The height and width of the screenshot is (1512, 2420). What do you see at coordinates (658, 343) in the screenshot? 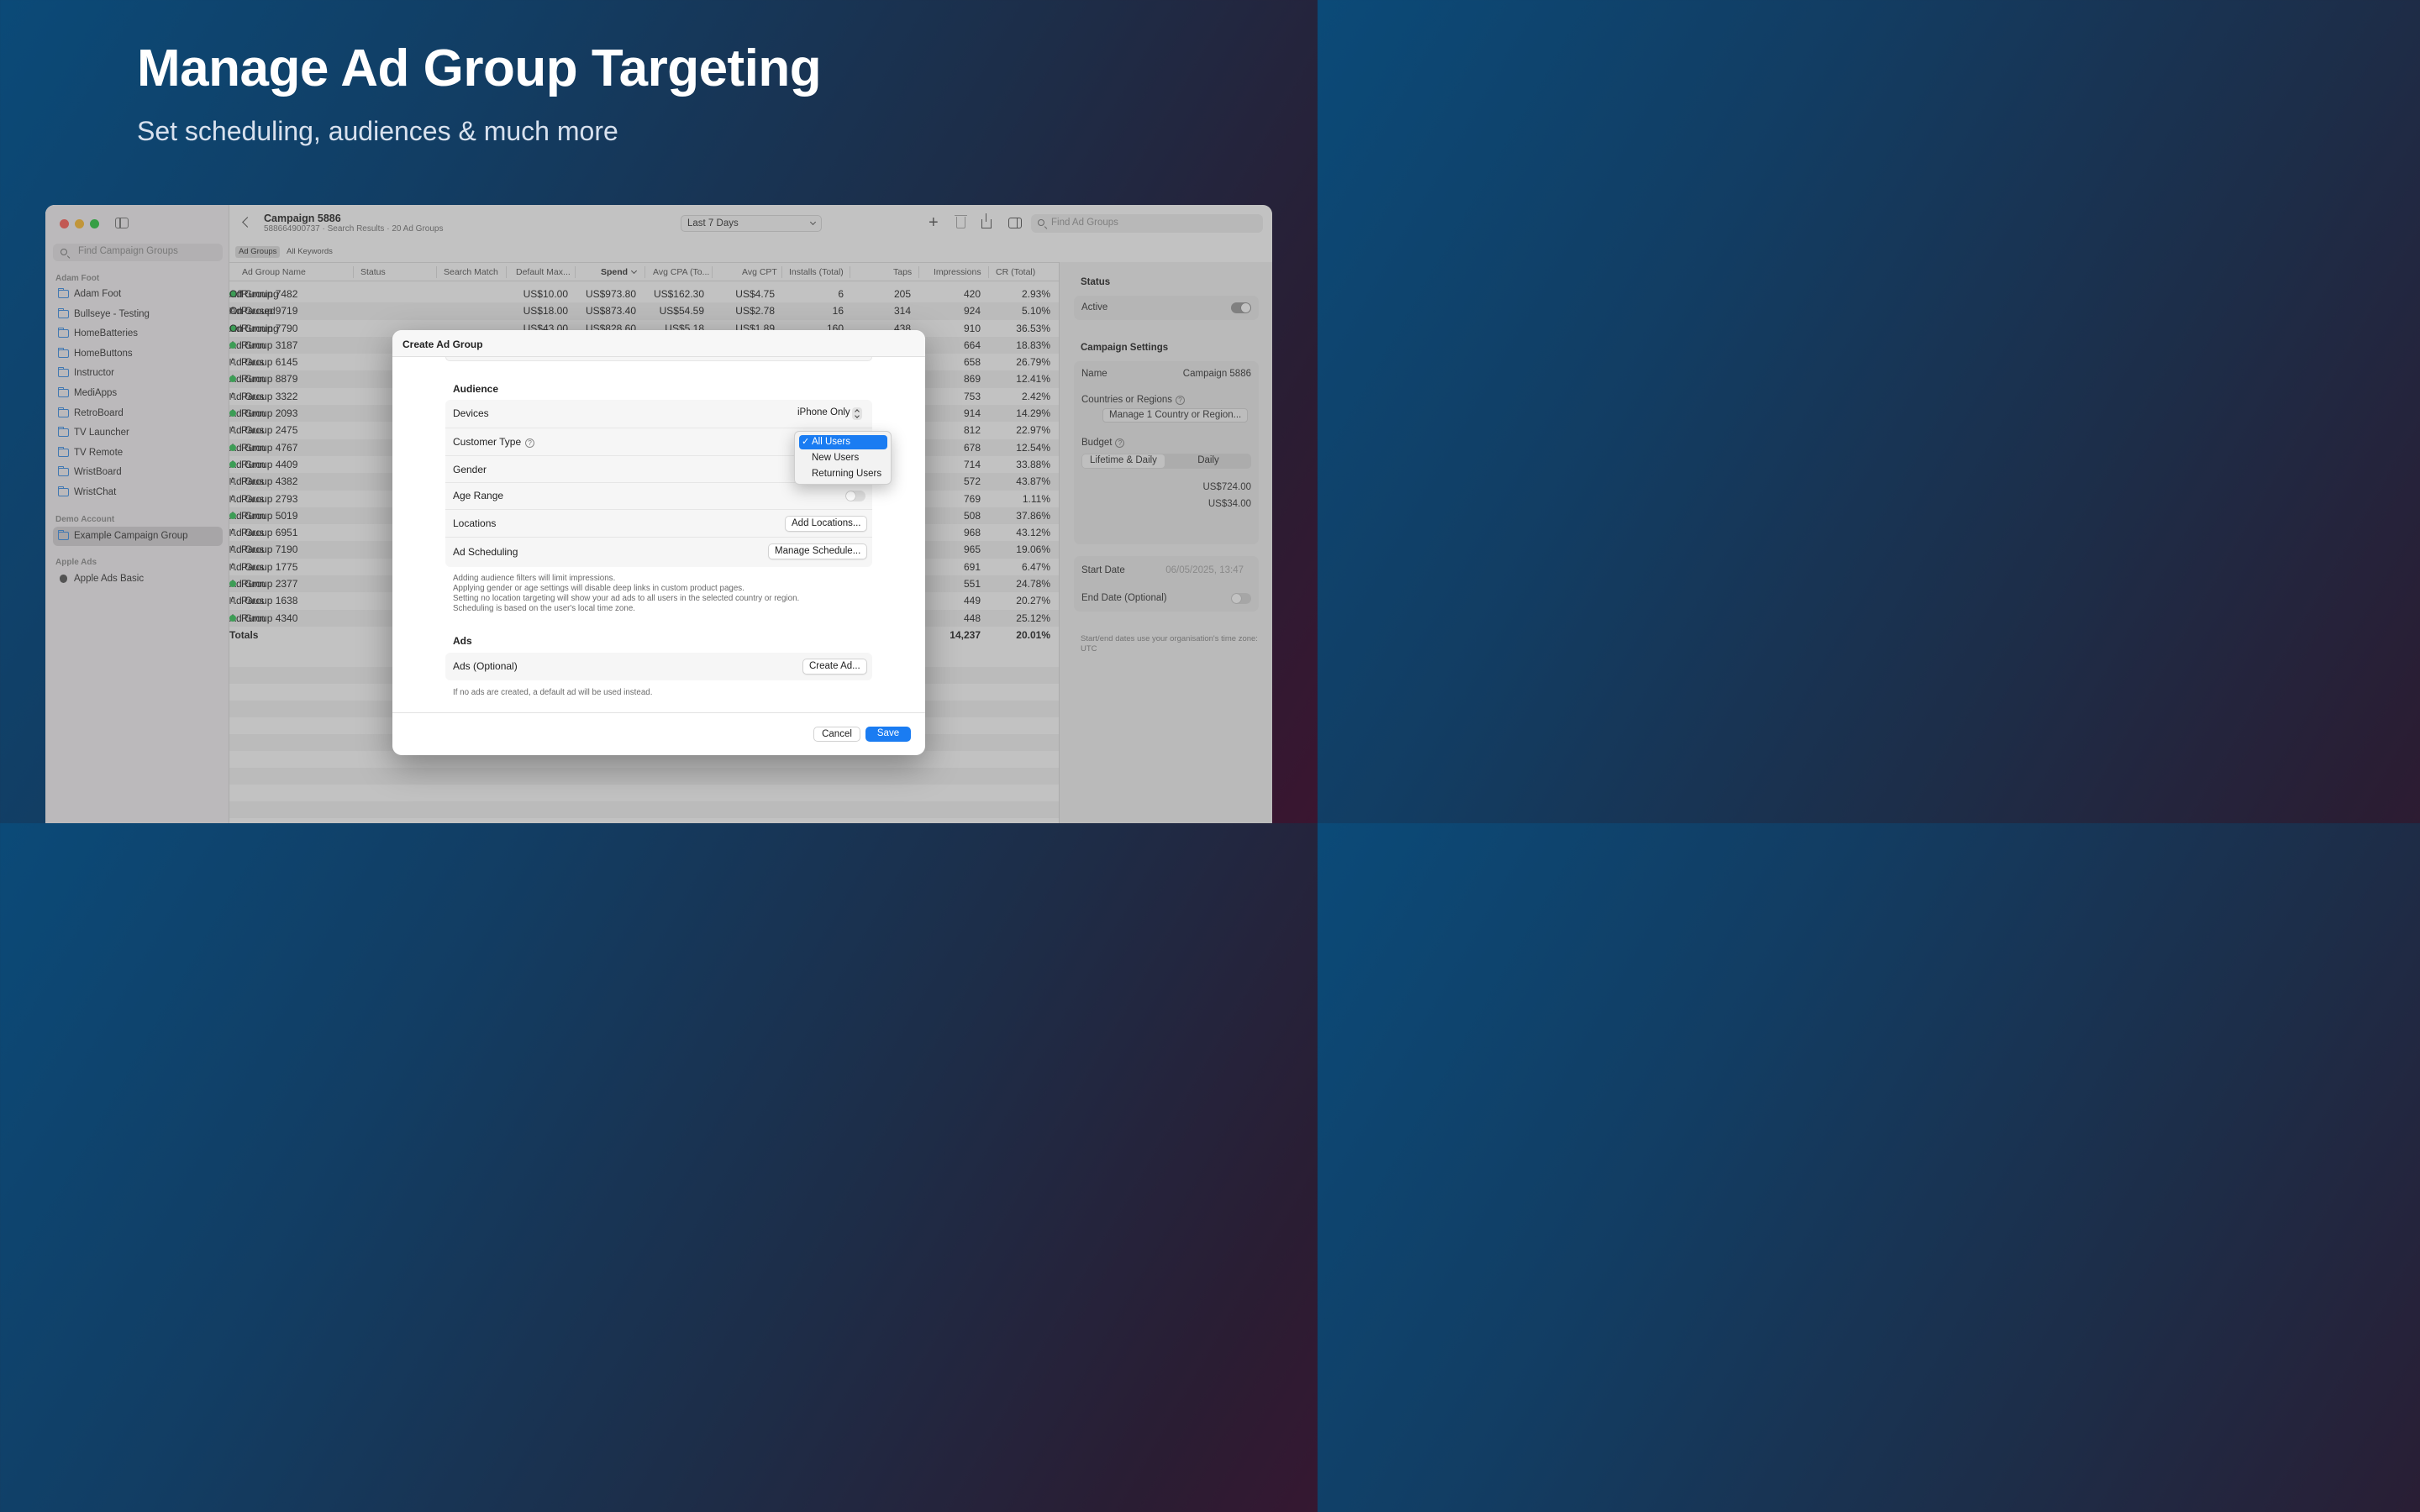
I see `dialog-header: Create Ad Group` at bounding box center [658, 343].